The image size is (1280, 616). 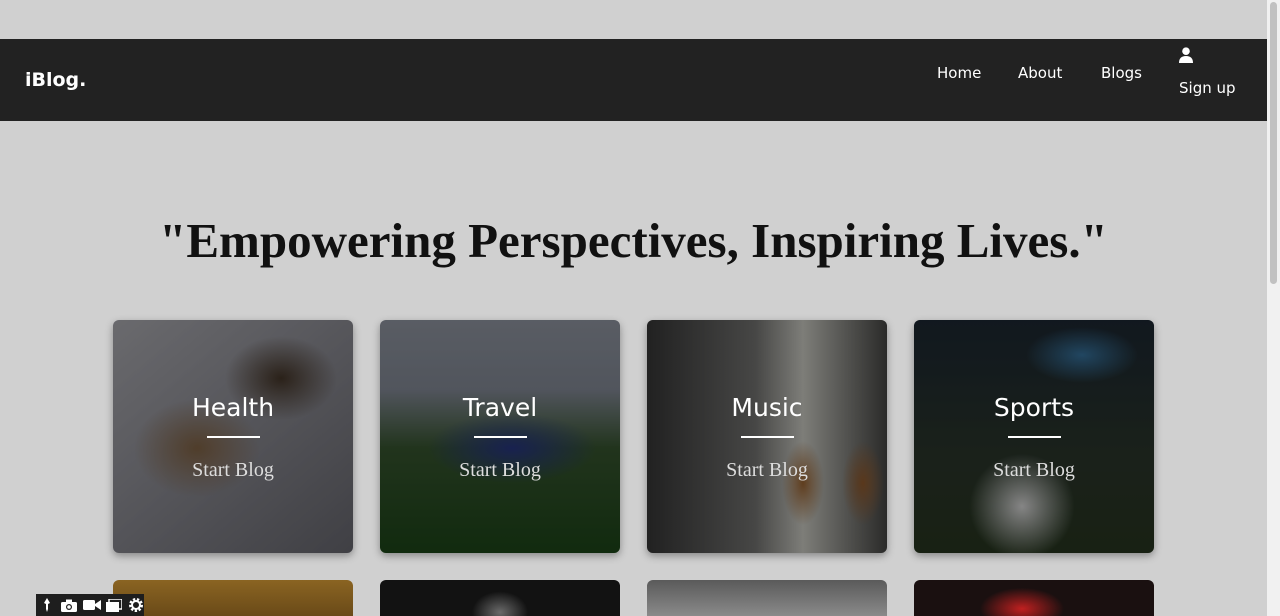 What do you see at coordinates (1186, 55) in the screenshot?
I see `user-icon` at bounding box center [1186, 55].